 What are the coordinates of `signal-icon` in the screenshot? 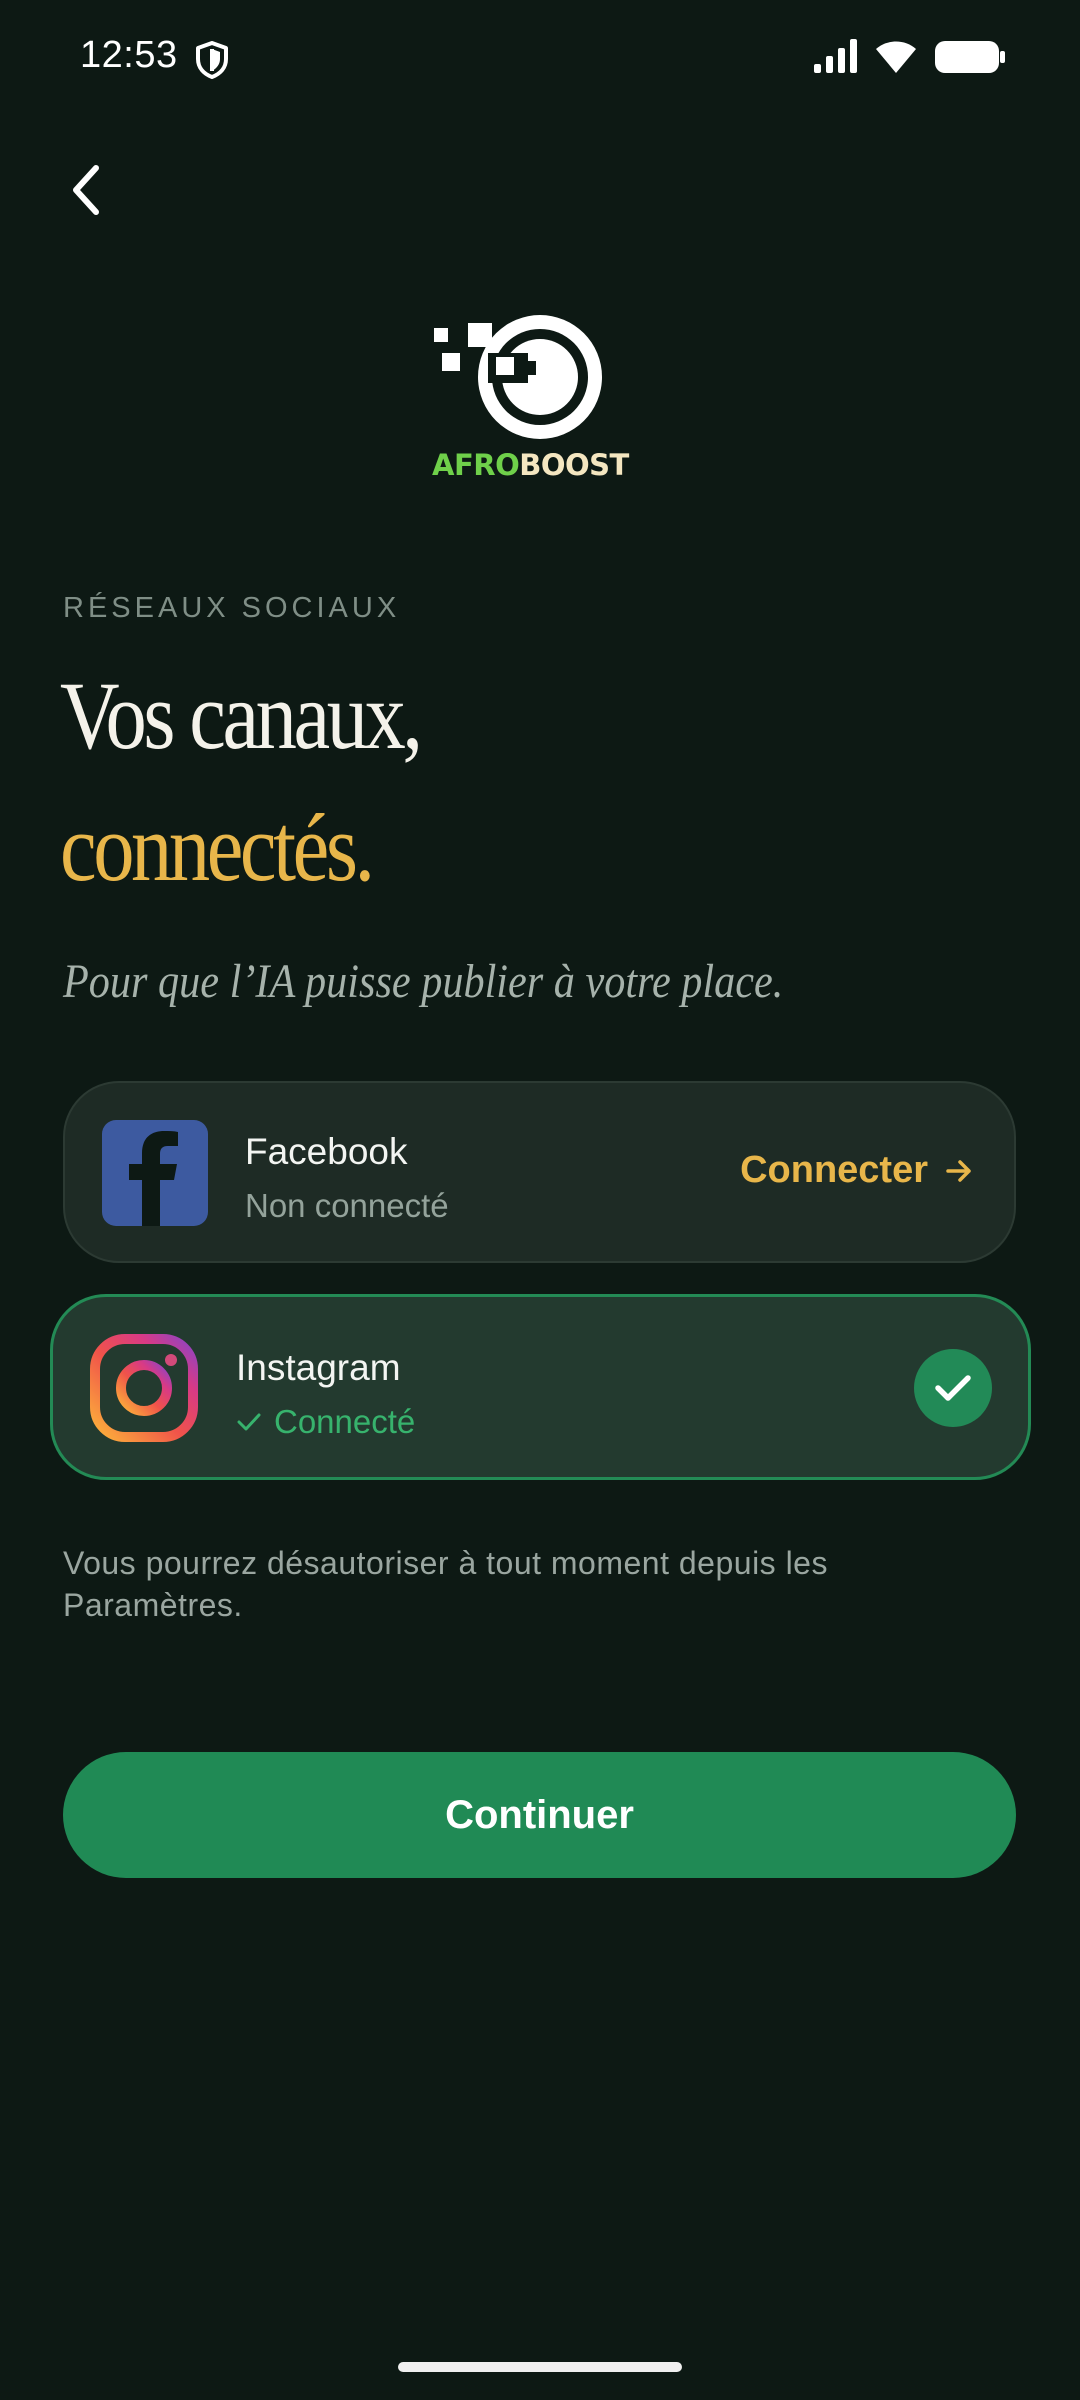 It's located at (835, 56).